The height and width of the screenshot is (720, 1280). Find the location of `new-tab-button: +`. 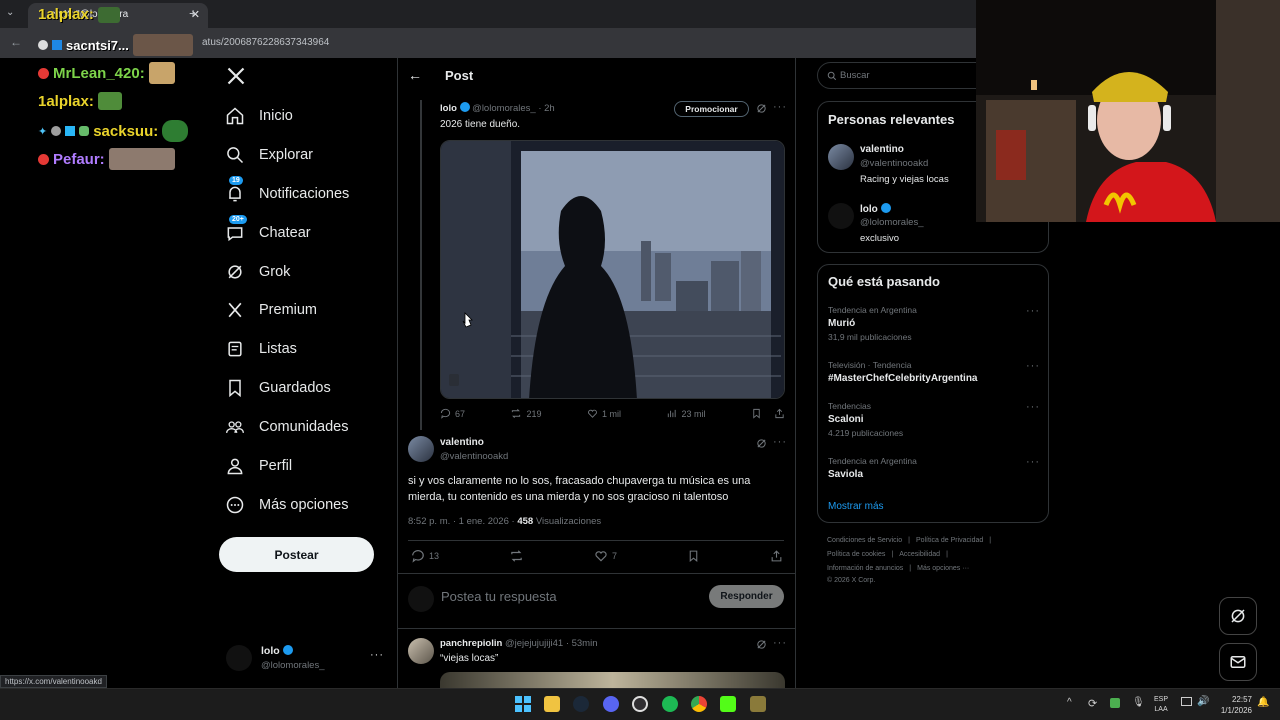

new-tab-button: + is located at coordinates (193, 13).